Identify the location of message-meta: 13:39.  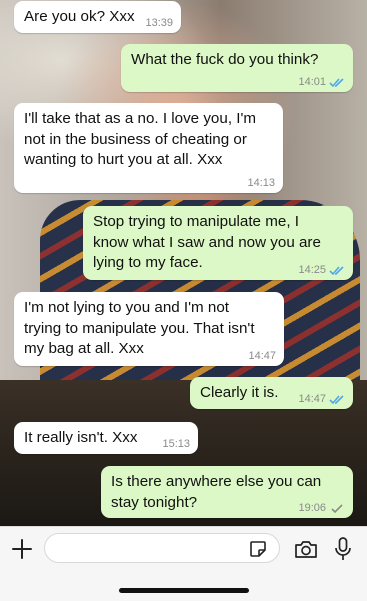
(159, 23).